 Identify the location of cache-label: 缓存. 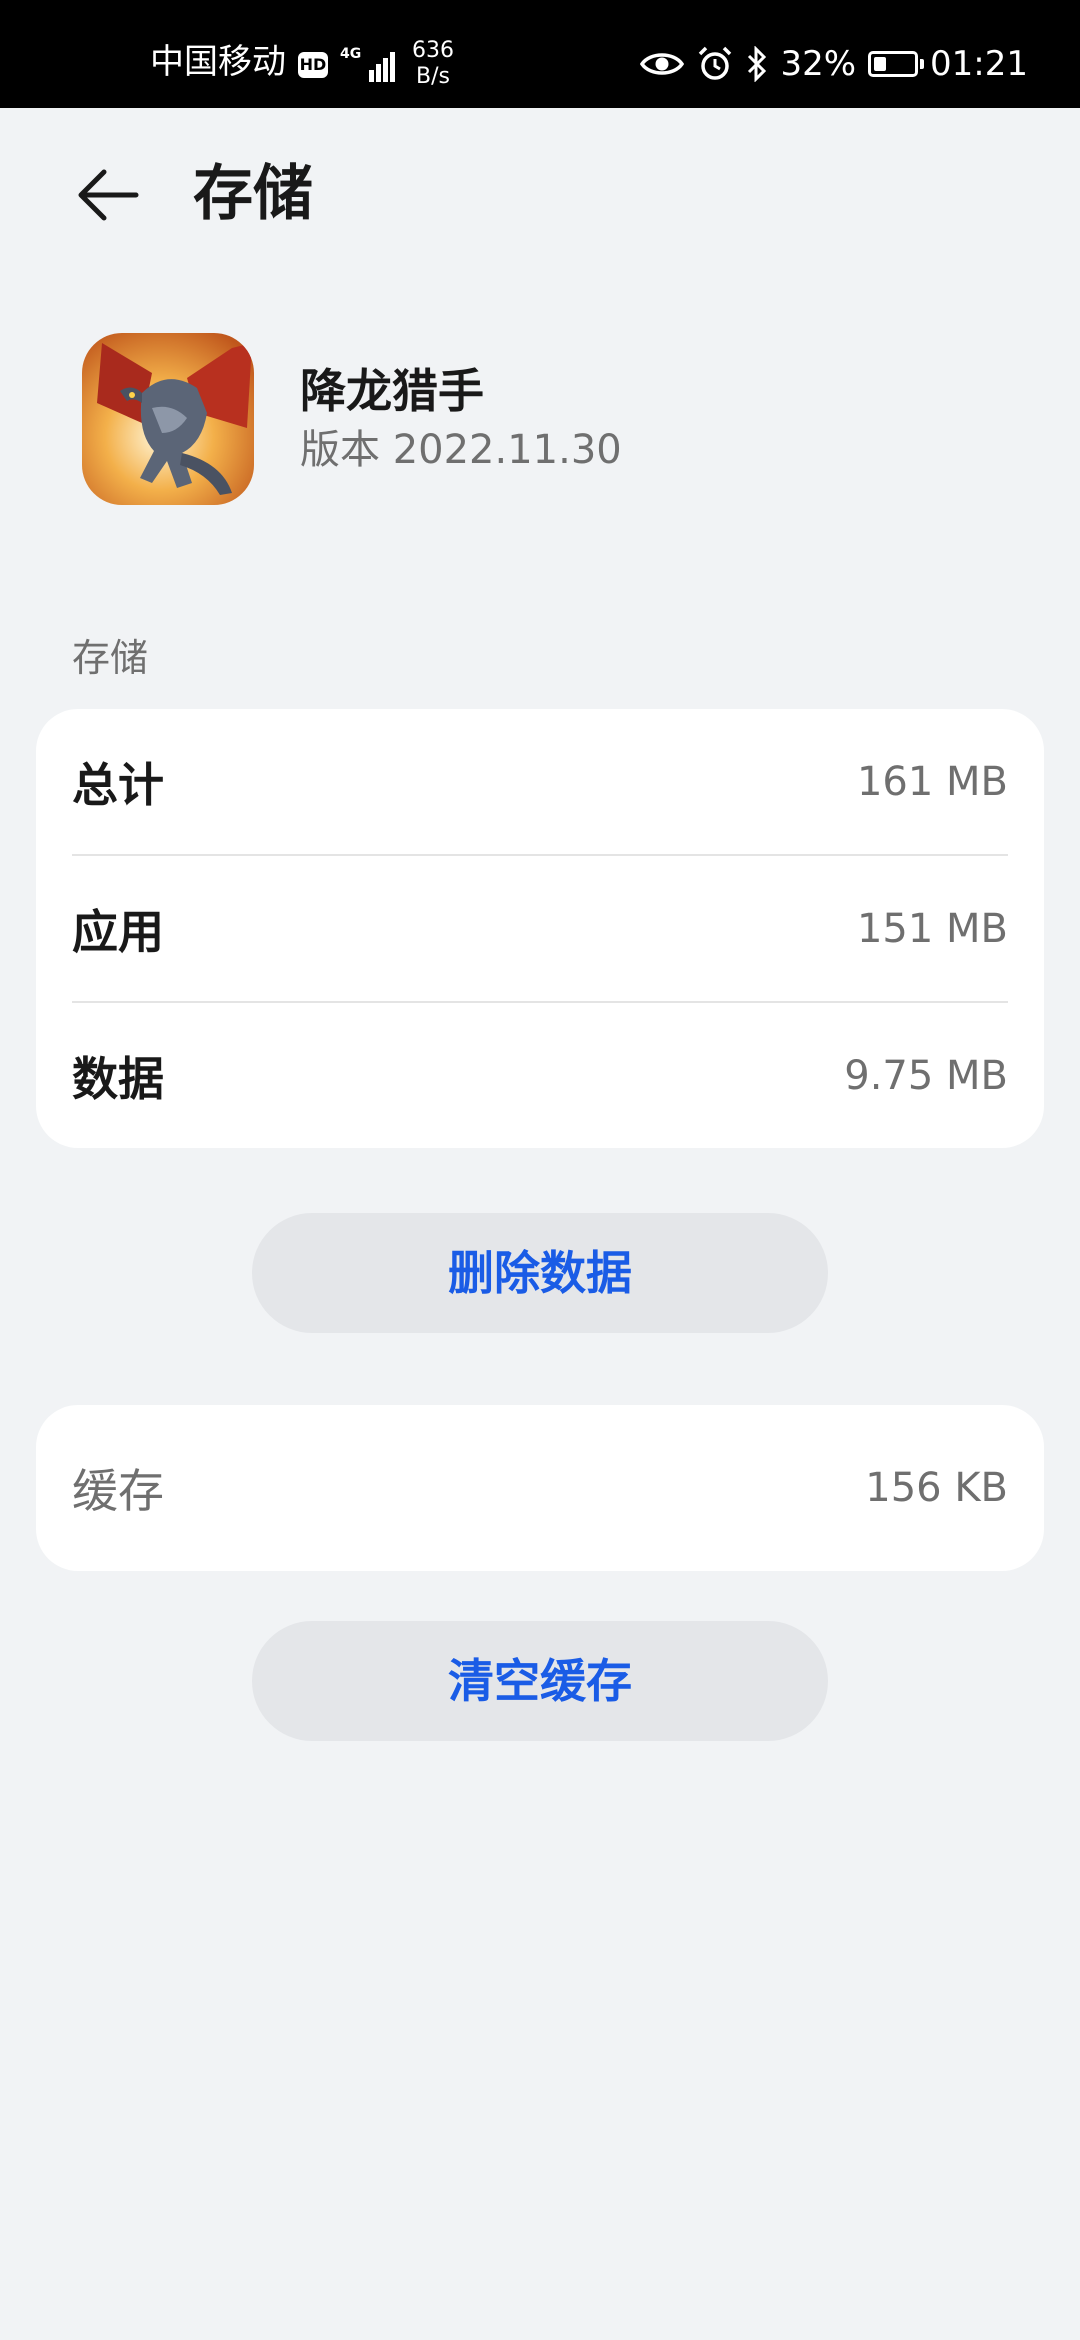
(118, 1491).